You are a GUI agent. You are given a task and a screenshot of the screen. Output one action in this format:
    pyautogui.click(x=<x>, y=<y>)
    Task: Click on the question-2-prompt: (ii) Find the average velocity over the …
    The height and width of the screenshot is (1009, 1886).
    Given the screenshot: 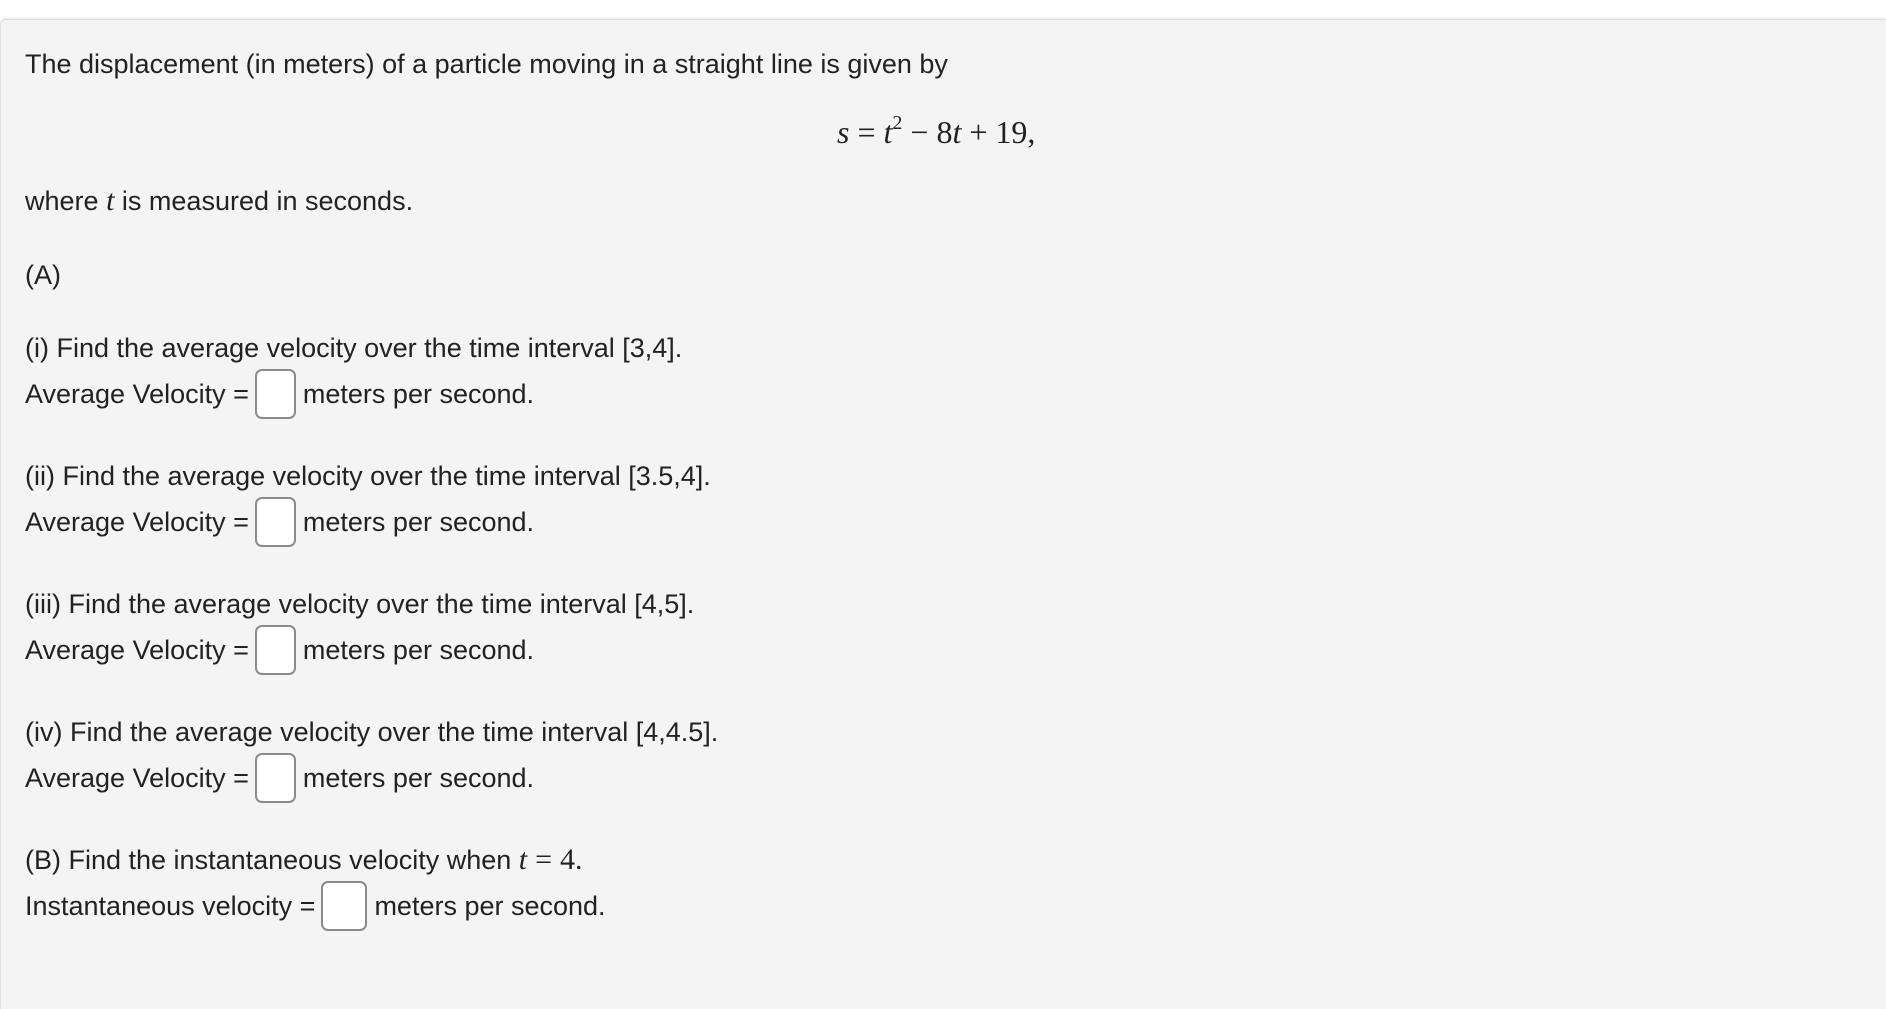 What is the action you would take?
    pyautogui.click(x=368, y=476)
    